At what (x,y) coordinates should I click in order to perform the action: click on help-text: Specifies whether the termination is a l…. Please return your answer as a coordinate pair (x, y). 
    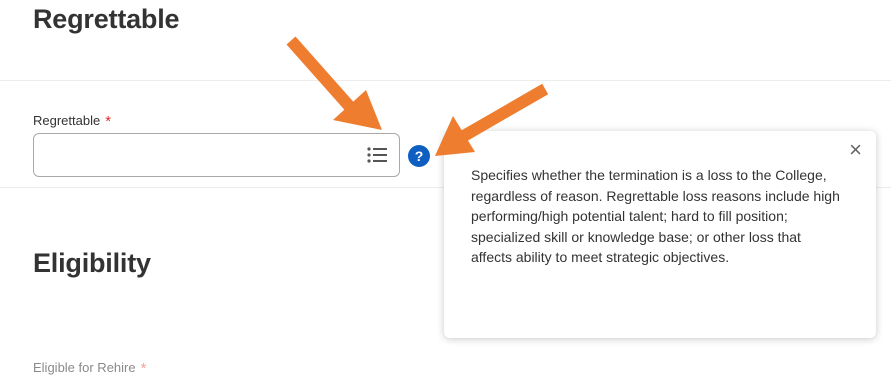
    Looking at the image, I should click on (655, 216).